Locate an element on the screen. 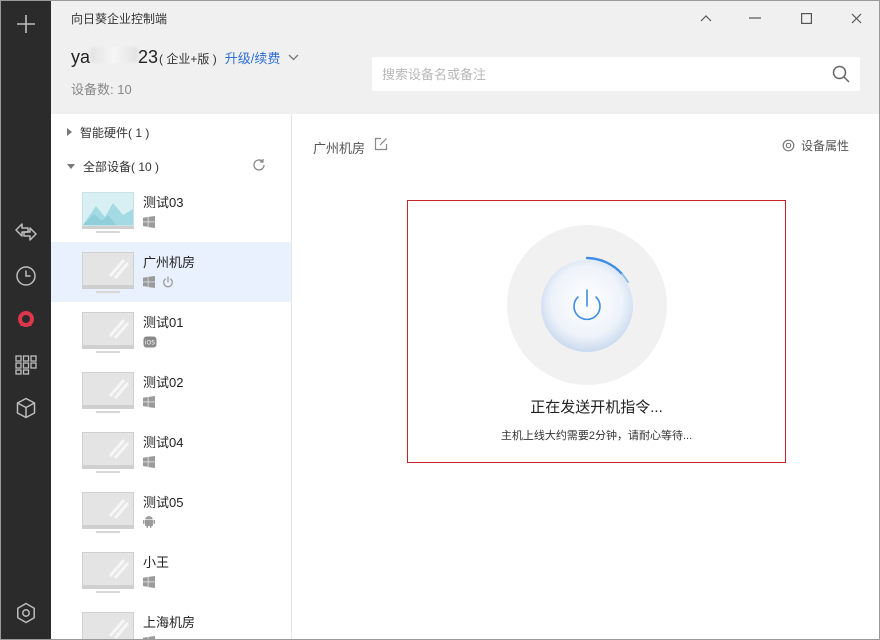 The width and height of the screenshot is (880, 640). minimize-icon is located at coordinates (755, 18).